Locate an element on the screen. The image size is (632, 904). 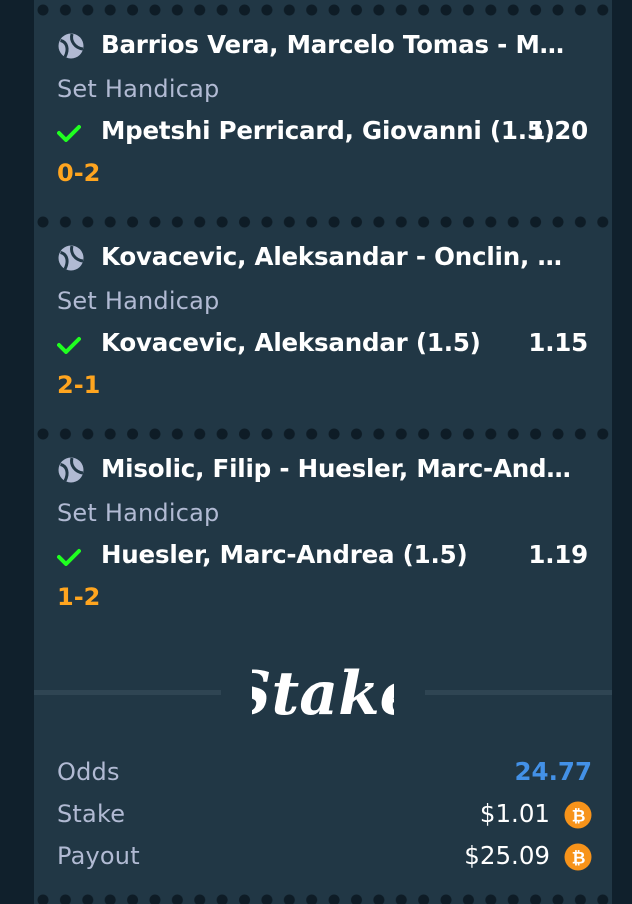
payout-label: Payout is located at coordinates (98, 856).